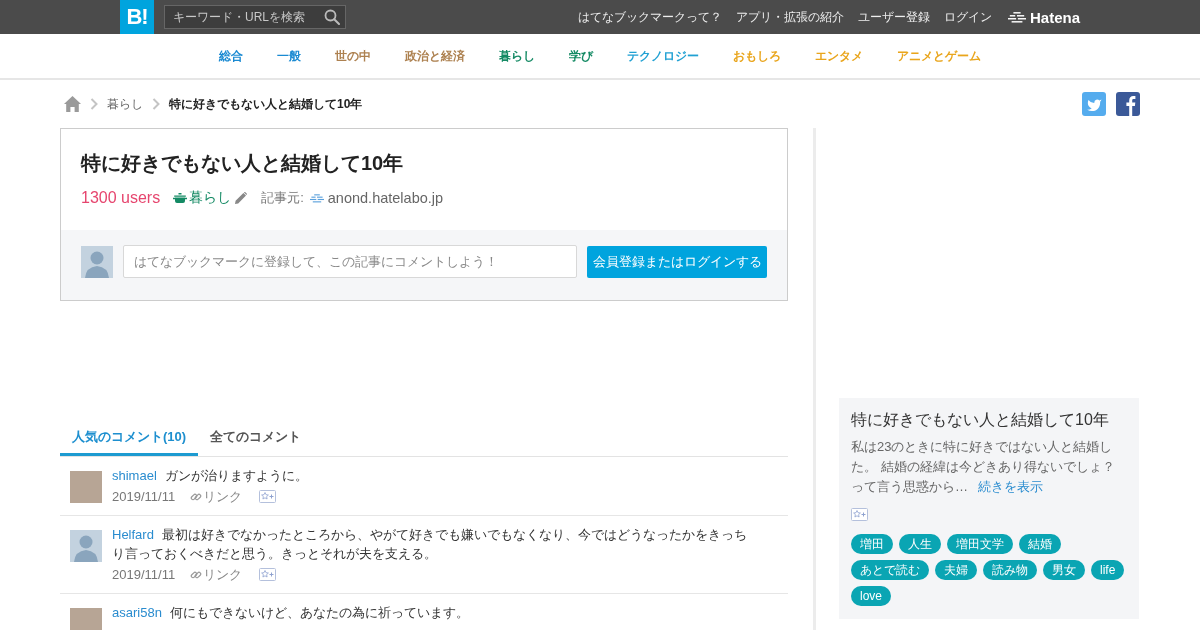 The width and height of the screenshot is (1200, 630). What do you see at coordinates (871, 596) in the screenshot?
I see `tag: love` at bounding box center [871, 596].